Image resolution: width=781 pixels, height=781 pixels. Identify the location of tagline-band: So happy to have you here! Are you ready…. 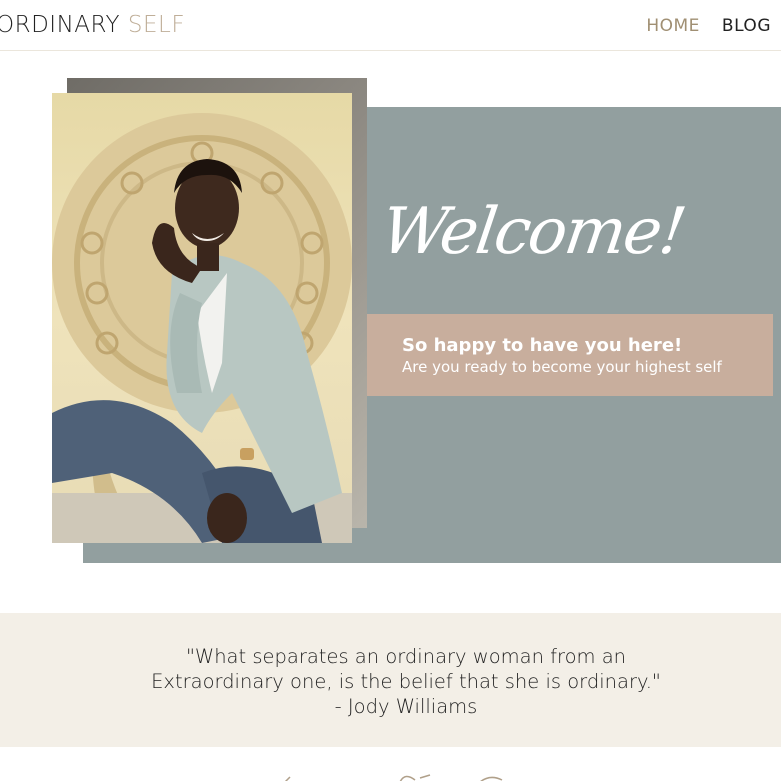
(570, 355).